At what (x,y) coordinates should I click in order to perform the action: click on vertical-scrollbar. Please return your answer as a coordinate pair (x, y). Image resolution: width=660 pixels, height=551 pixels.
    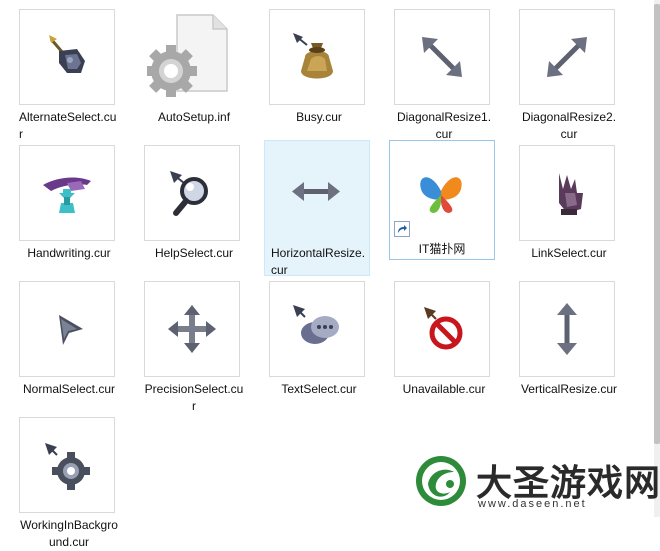
    Looking at the image, I should click on (657, 258).